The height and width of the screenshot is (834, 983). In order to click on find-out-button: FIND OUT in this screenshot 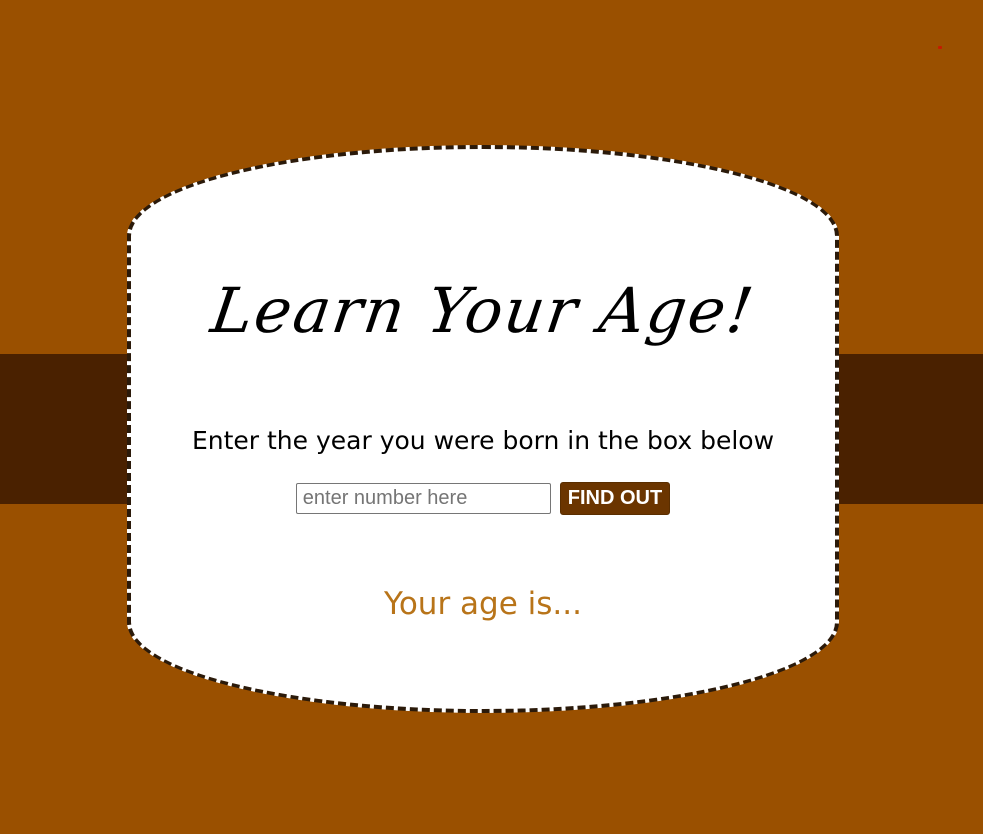, I will do `click(615, 498)`.